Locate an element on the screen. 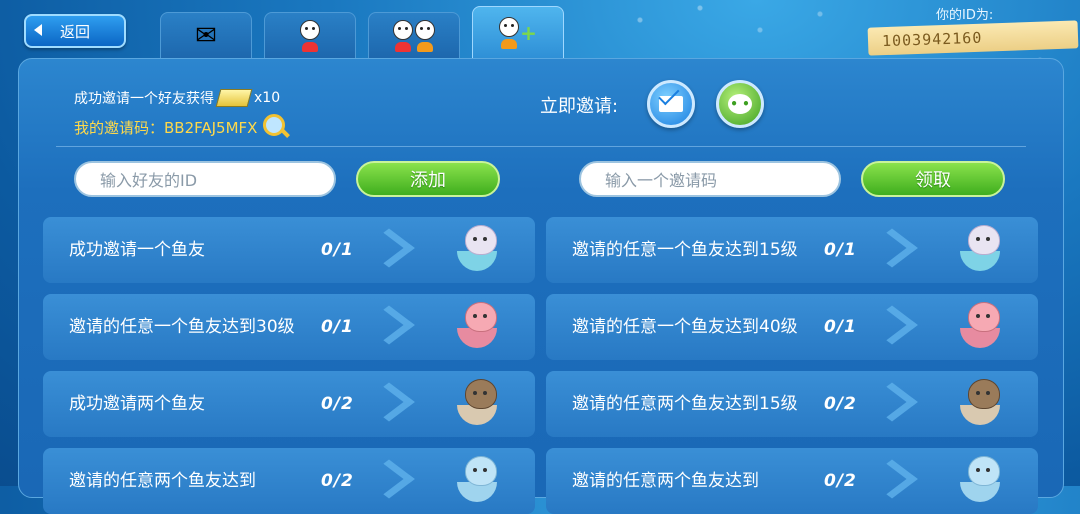  single-friend-icon is located at coordinates (310, 36).